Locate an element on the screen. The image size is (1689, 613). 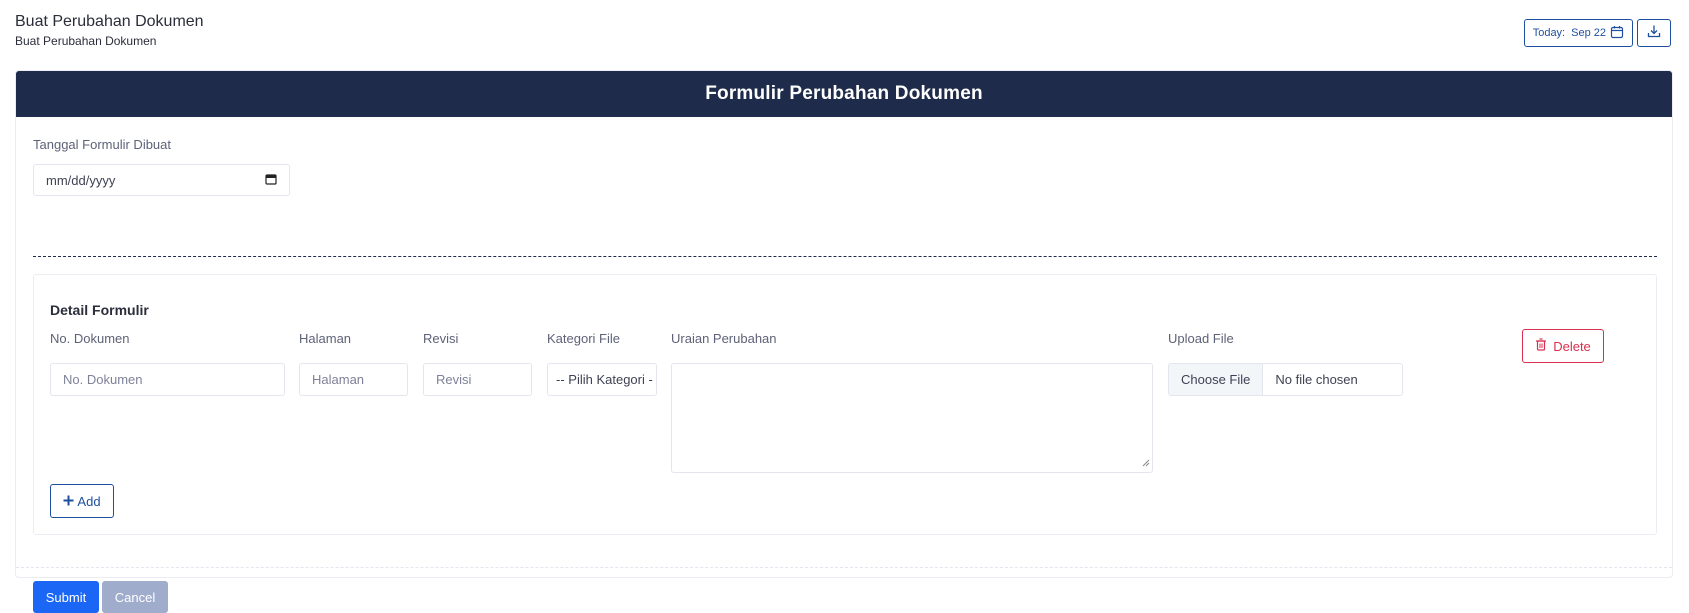
today-label: Today: is located at coordinates (1549, 33).